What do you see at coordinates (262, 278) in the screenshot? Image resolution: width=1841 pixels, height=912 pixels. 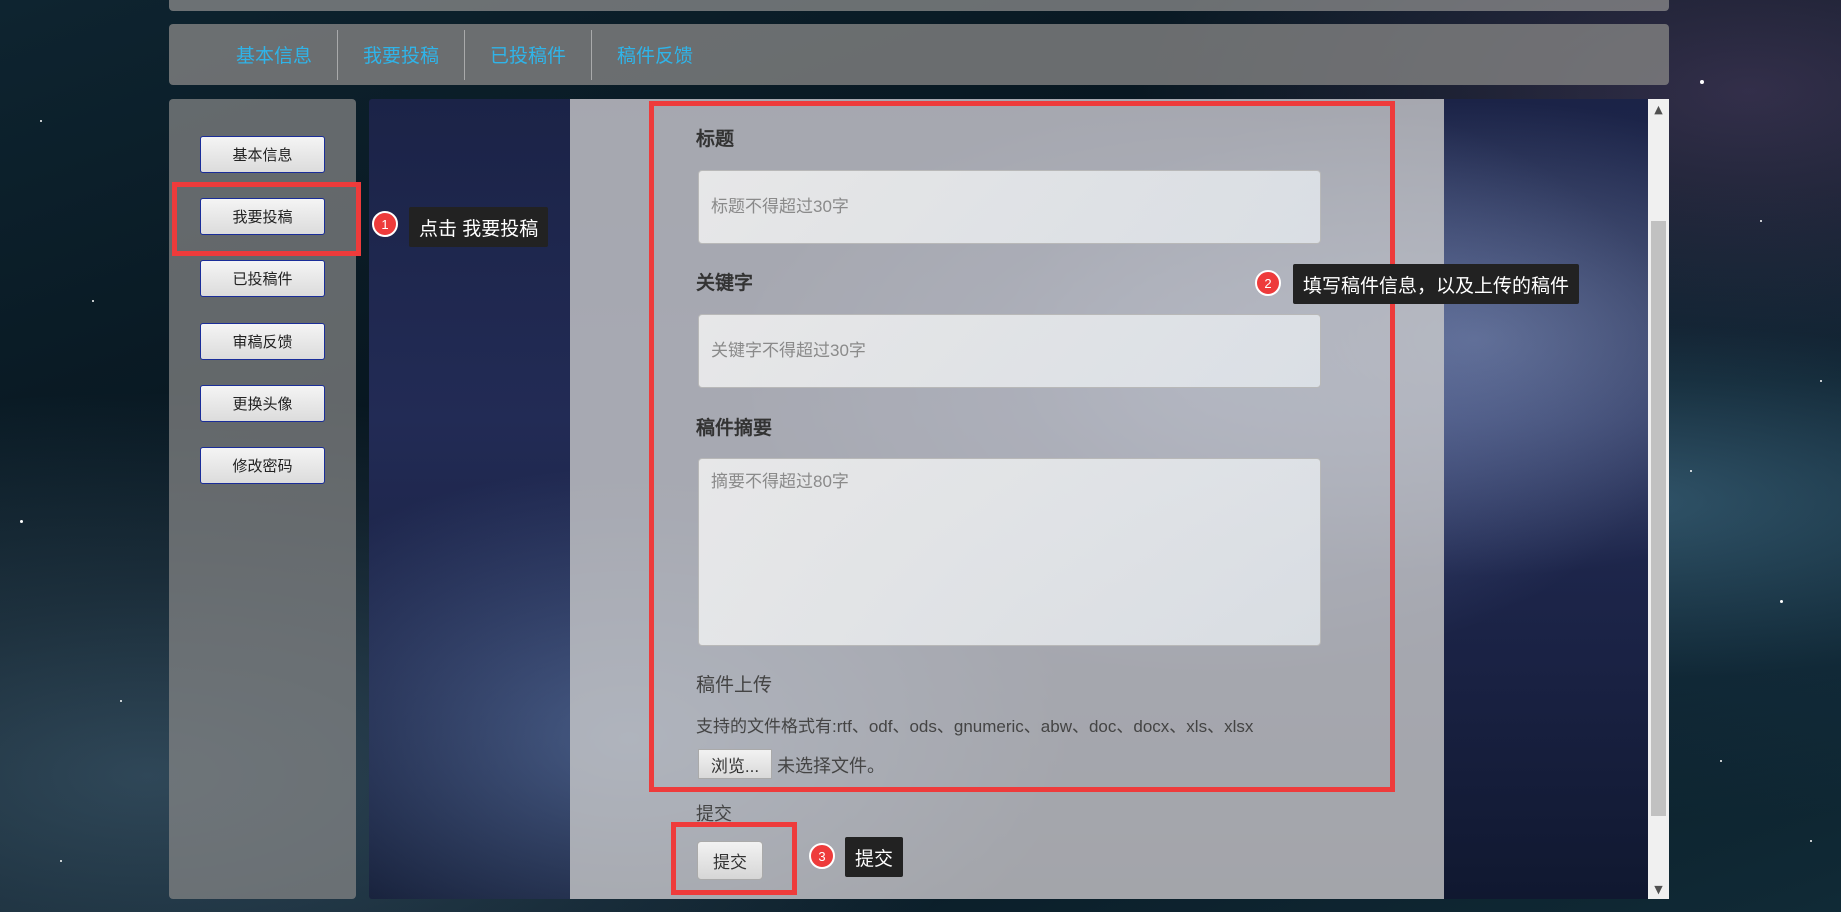 I see `sidebar-item-submitted-manuscripts: 已投稿件` at bounding box center [262, 278].